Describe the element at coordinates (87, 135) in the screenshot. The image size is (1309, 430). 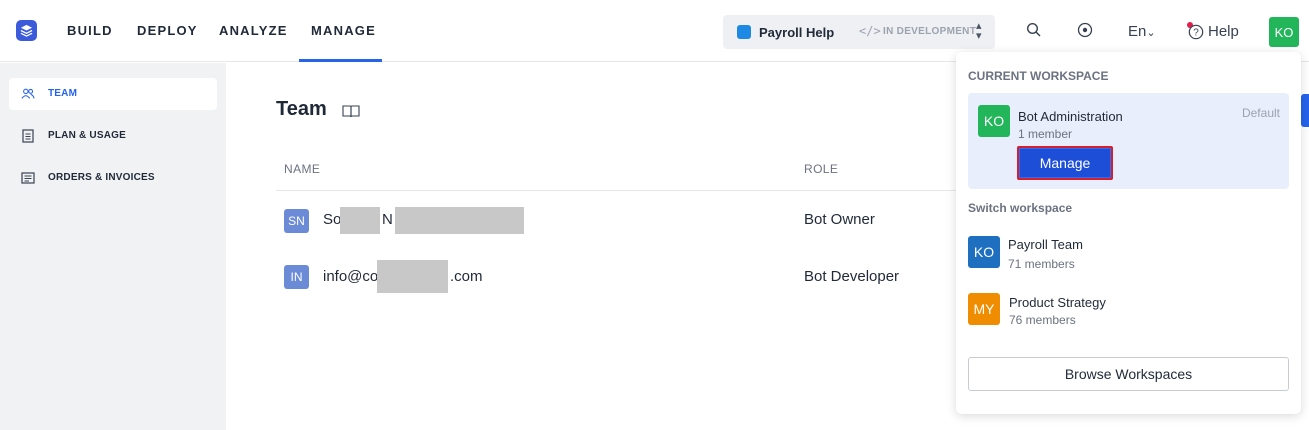
I see `sidebar-item-label: PLAN & USAGE` at that location.